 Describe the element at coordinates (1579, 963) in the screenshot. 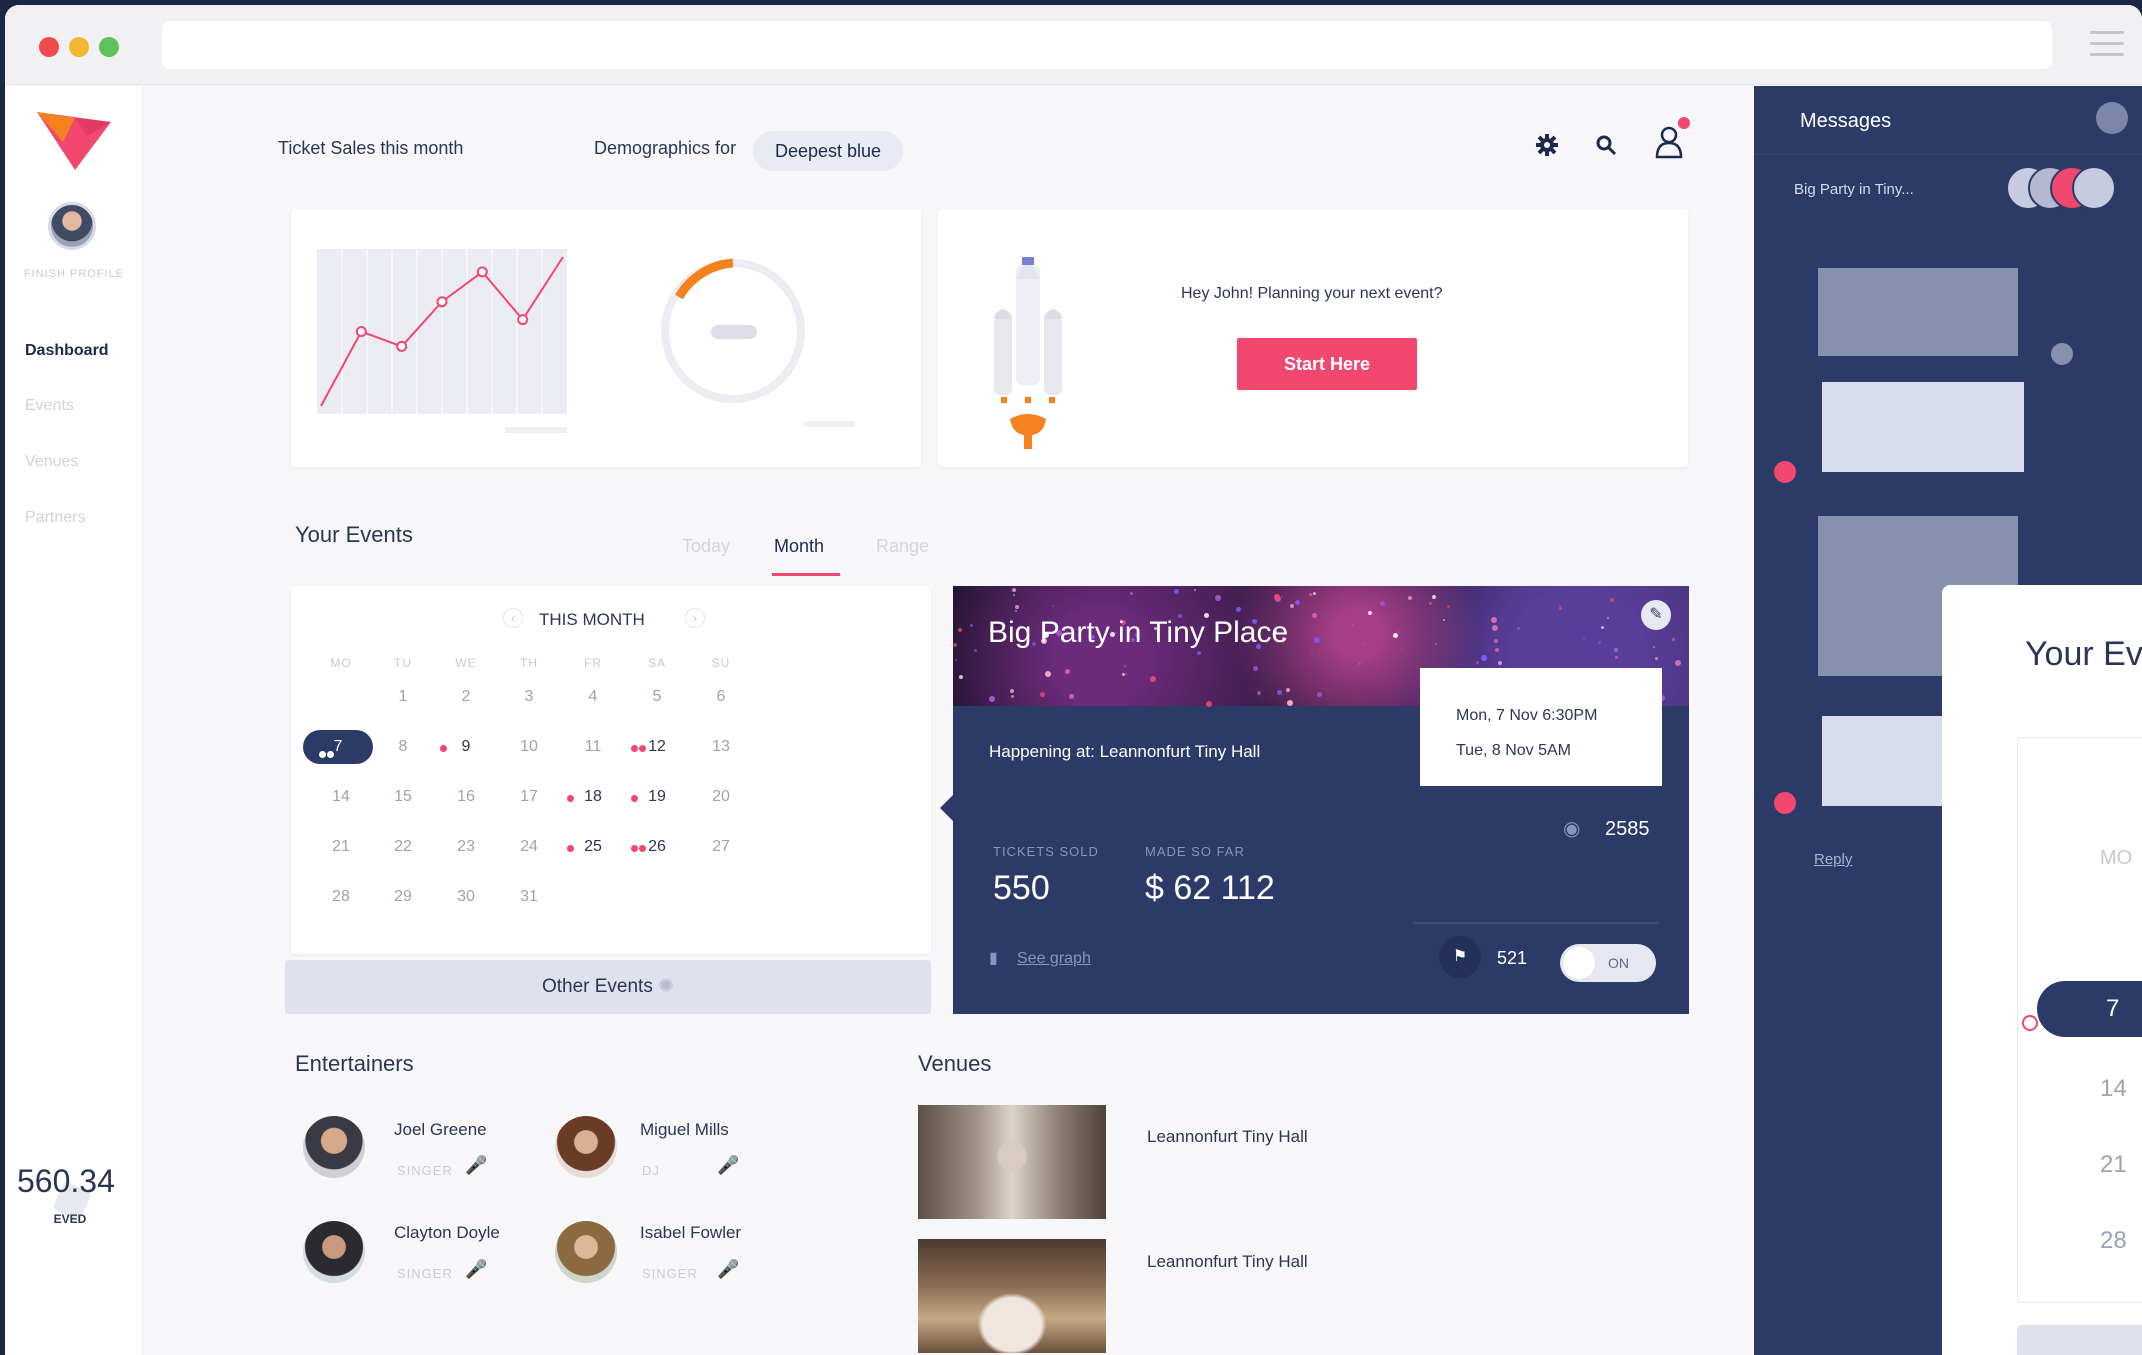

I see `toggle-knob` at that location.